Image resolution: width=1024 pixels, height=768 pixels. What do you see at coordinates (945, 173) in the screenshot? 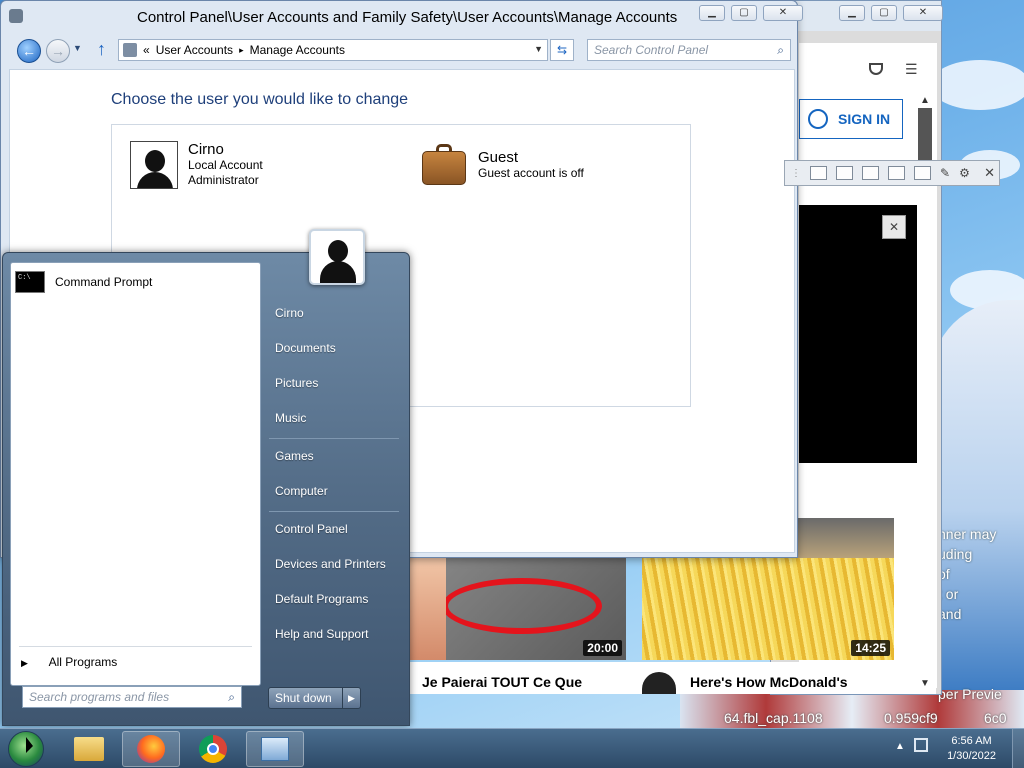
I see `eyedropper-icon: ✎` at bounding box center [945, 173].